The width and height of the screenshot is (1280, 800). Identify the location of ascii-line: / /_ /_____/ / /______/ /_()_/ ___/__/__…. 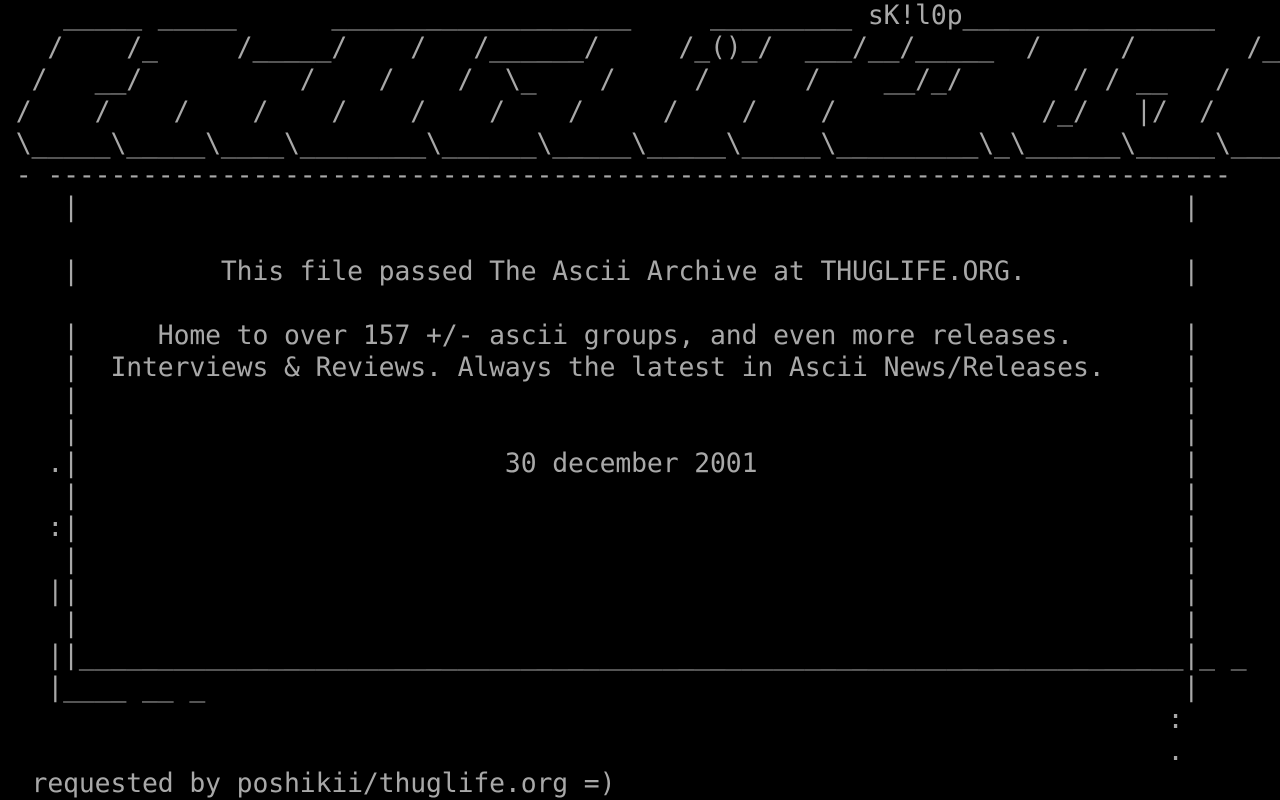
(640, 47).